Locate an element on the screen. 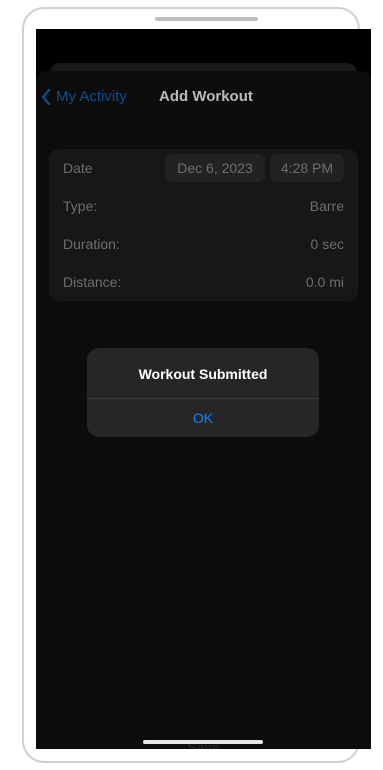 The image size is (383, 770). page-title: Add Workout is located at coordinates (206, 96).